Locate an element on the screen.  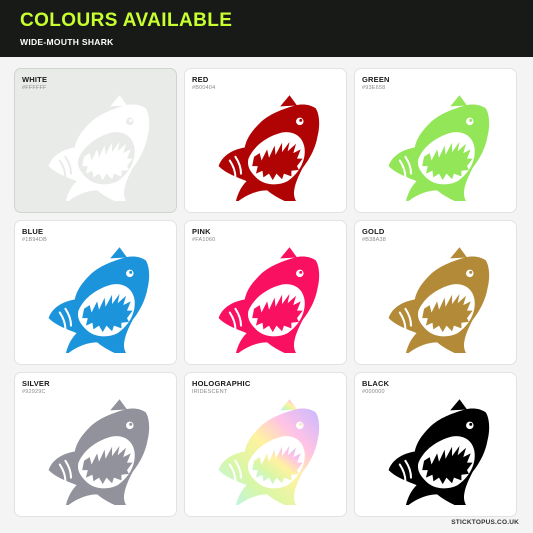
colour-card-pink: PINK #FA1060 is located at coordinates (265, 292).